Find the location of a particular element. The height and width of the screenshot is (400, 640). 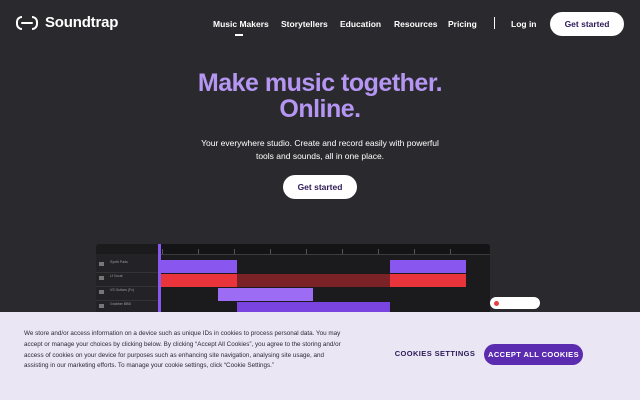

track-label: Lf Vocal is located at coordinates (116, 276).